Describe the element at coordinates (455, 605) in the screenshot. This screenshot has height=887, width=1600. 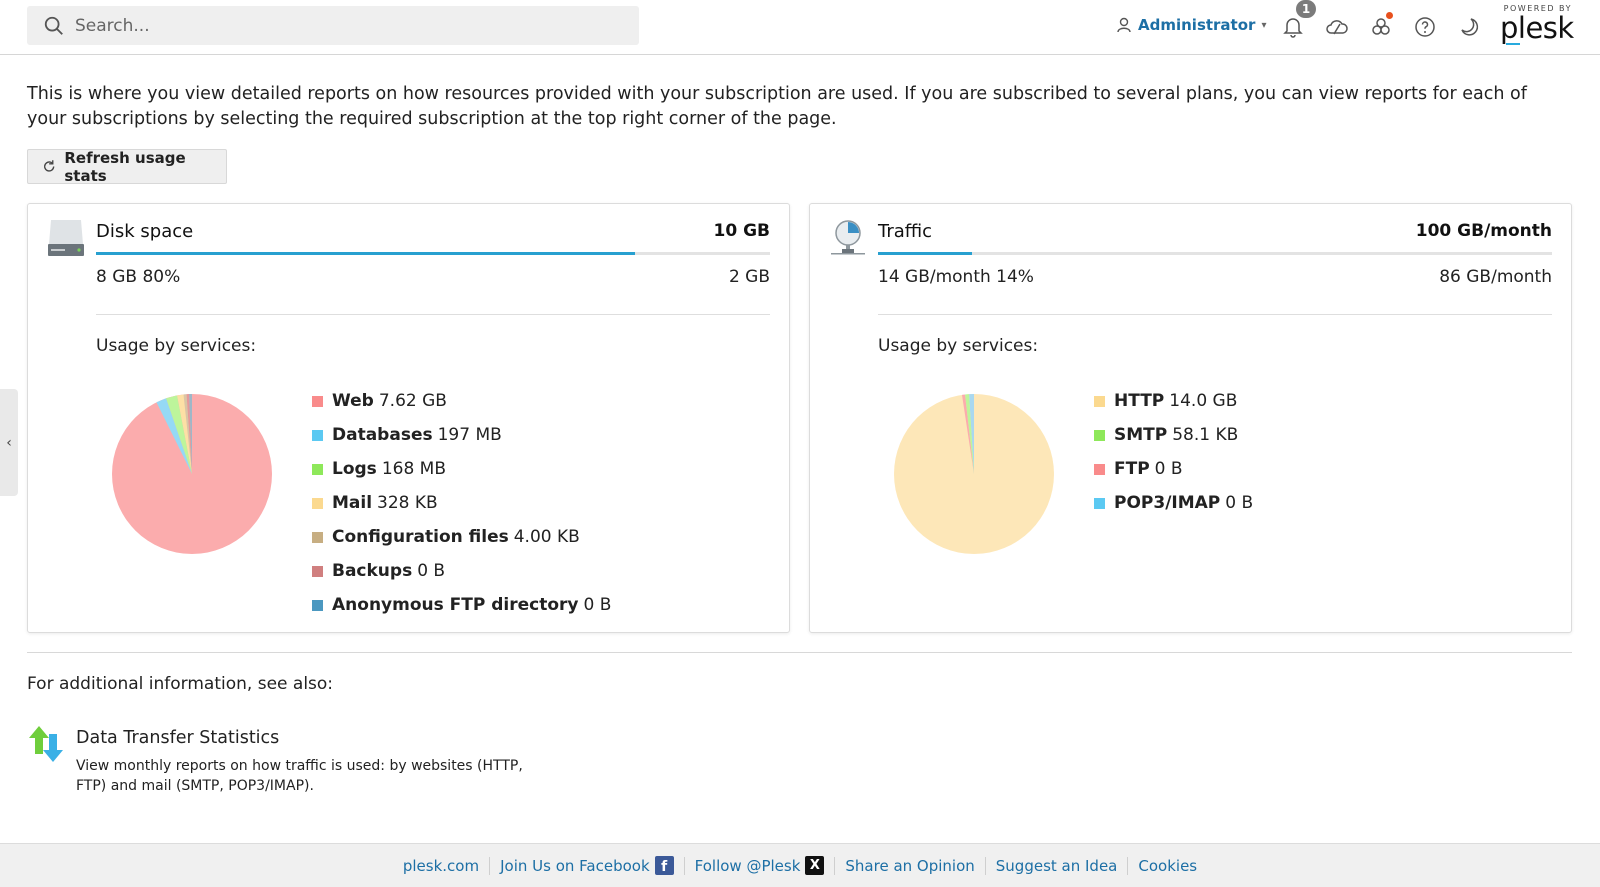
I see `legend-name: Anonymous FTP directory` at that location.